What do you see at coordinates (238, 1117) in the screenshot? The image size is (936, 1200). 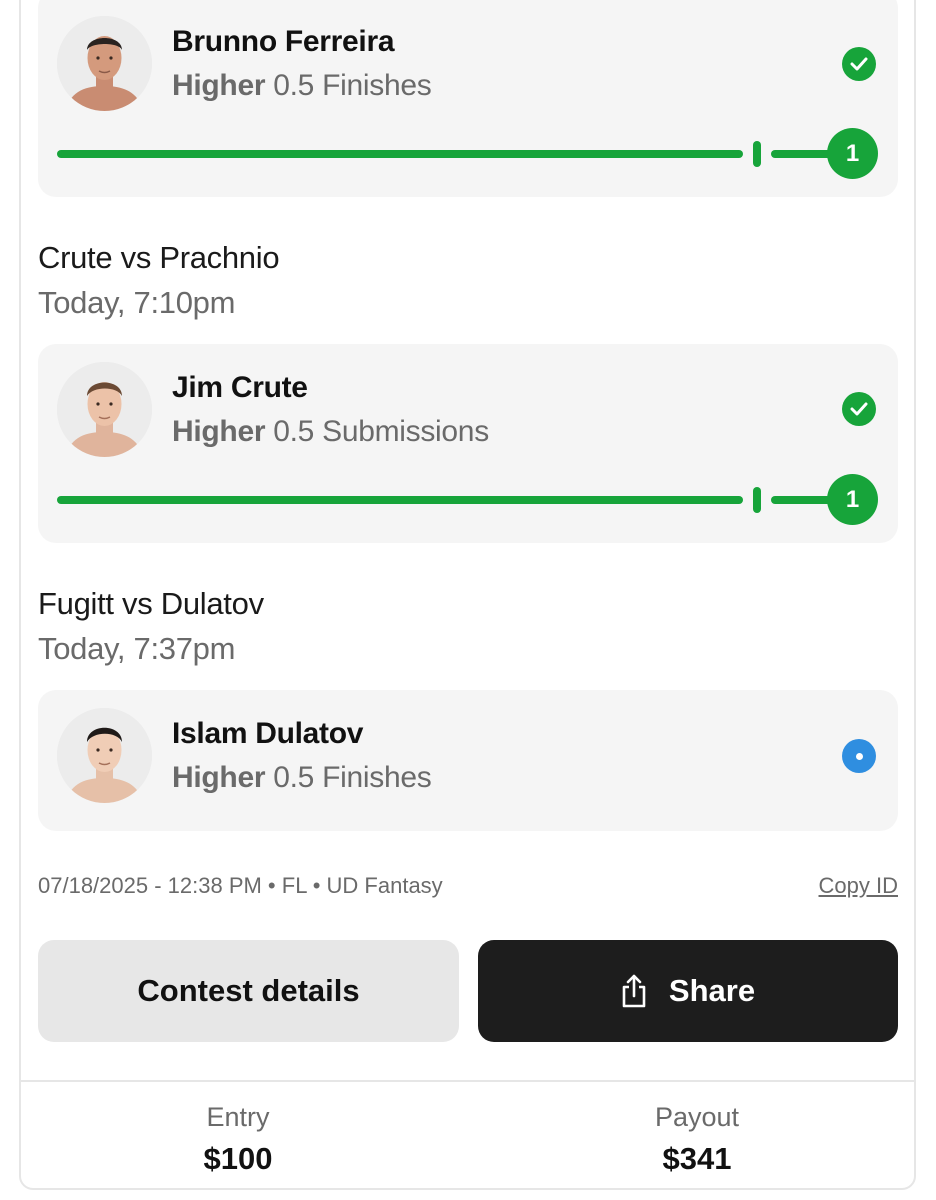 I see `entry-label: Entry` at bounding box center [238, 1117].